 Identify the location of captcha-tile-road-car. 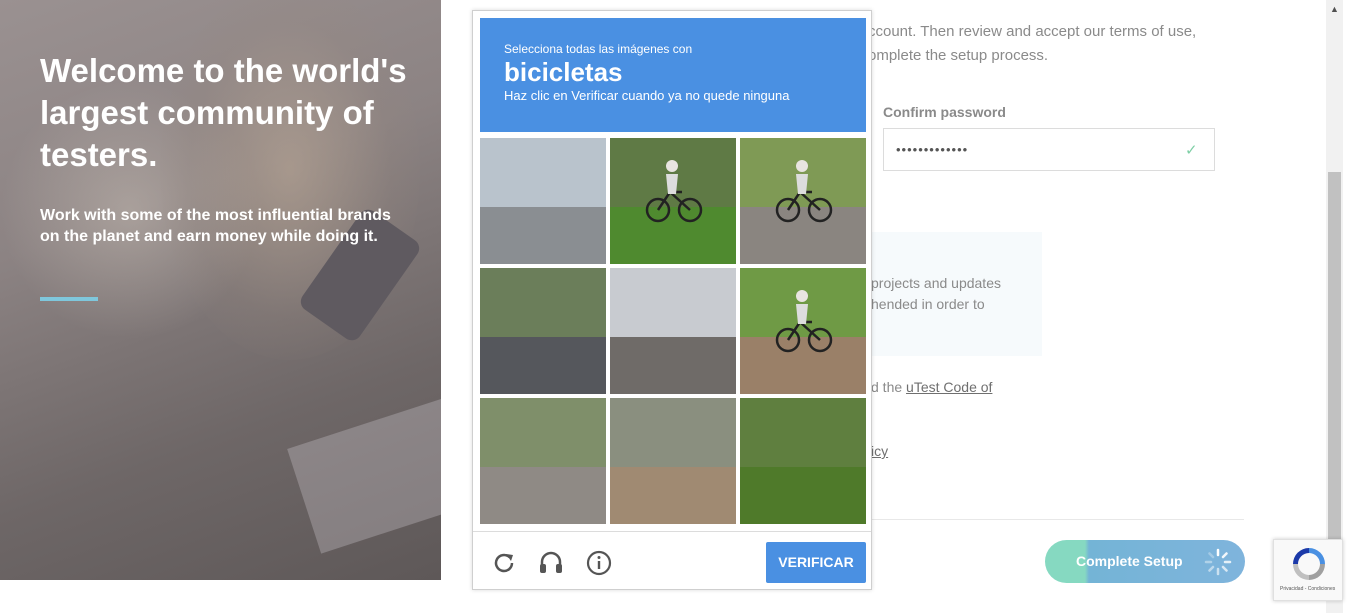
(543, 331).